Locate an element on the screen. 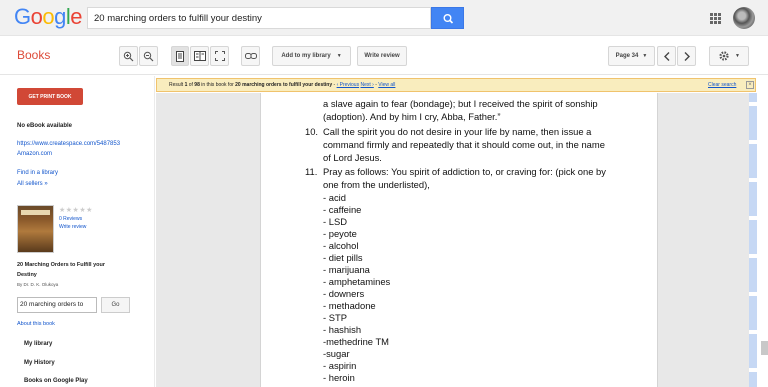 The width and height of the screenshot is (768, 387). next-page-button is located at coordinates (686, 56).